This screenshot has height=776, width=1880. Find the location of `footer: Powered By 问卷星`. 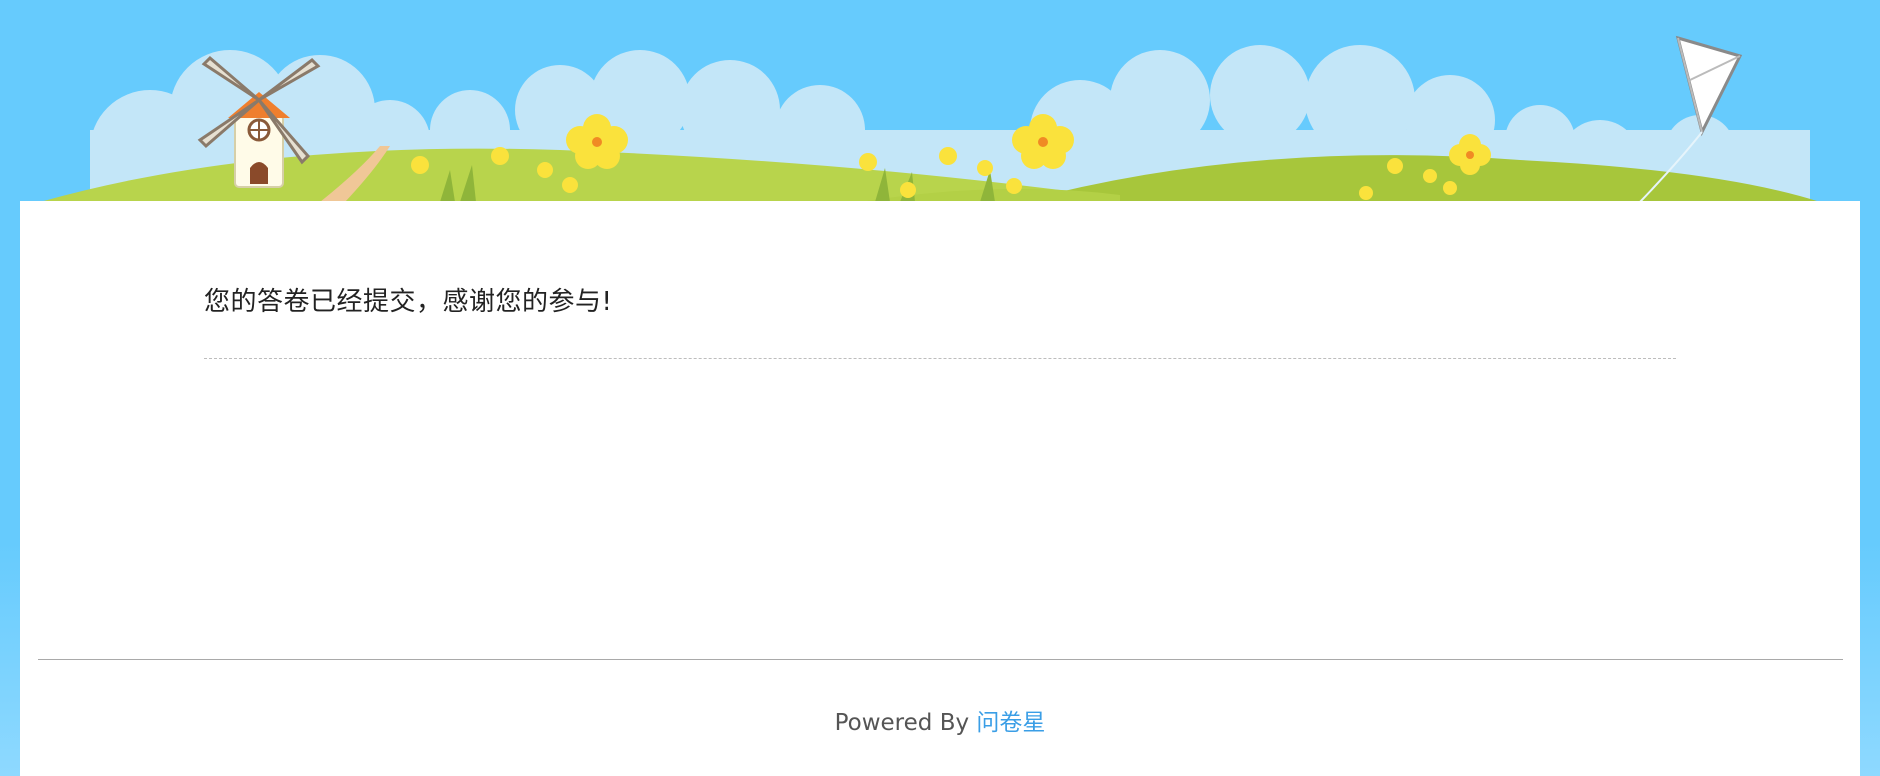

footer: Powered By 问卷星 is located at coordinates (940, 720).